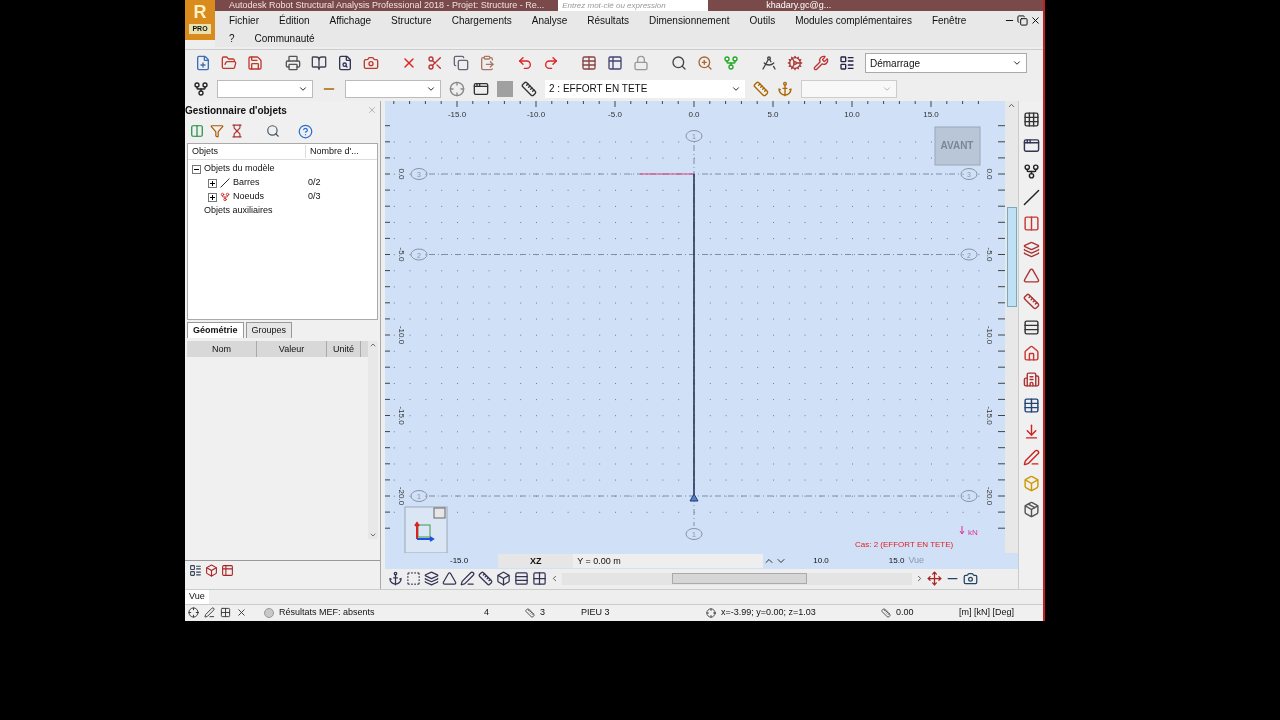 The height and width of the screenshot is (720, 1280). Describe the element at coordinates (244, 20) in the screenshot. I see `menu-item: Fichier` at that location.